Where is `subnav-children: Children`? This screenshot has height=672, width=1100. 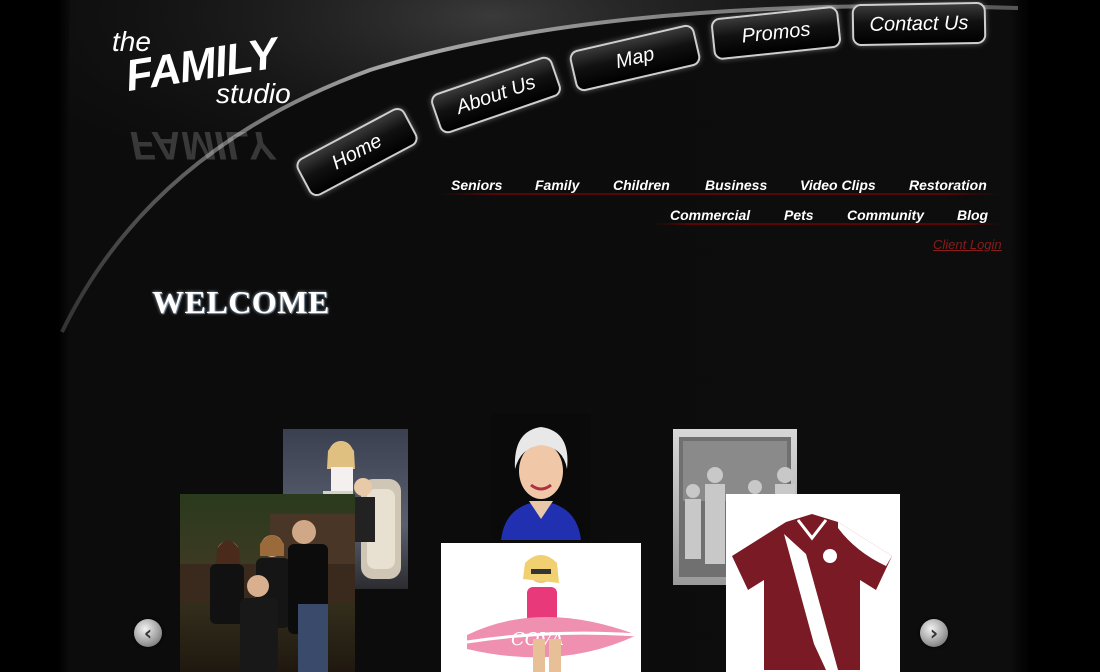 subnav-children: Children is located at coordinates (641, 185).